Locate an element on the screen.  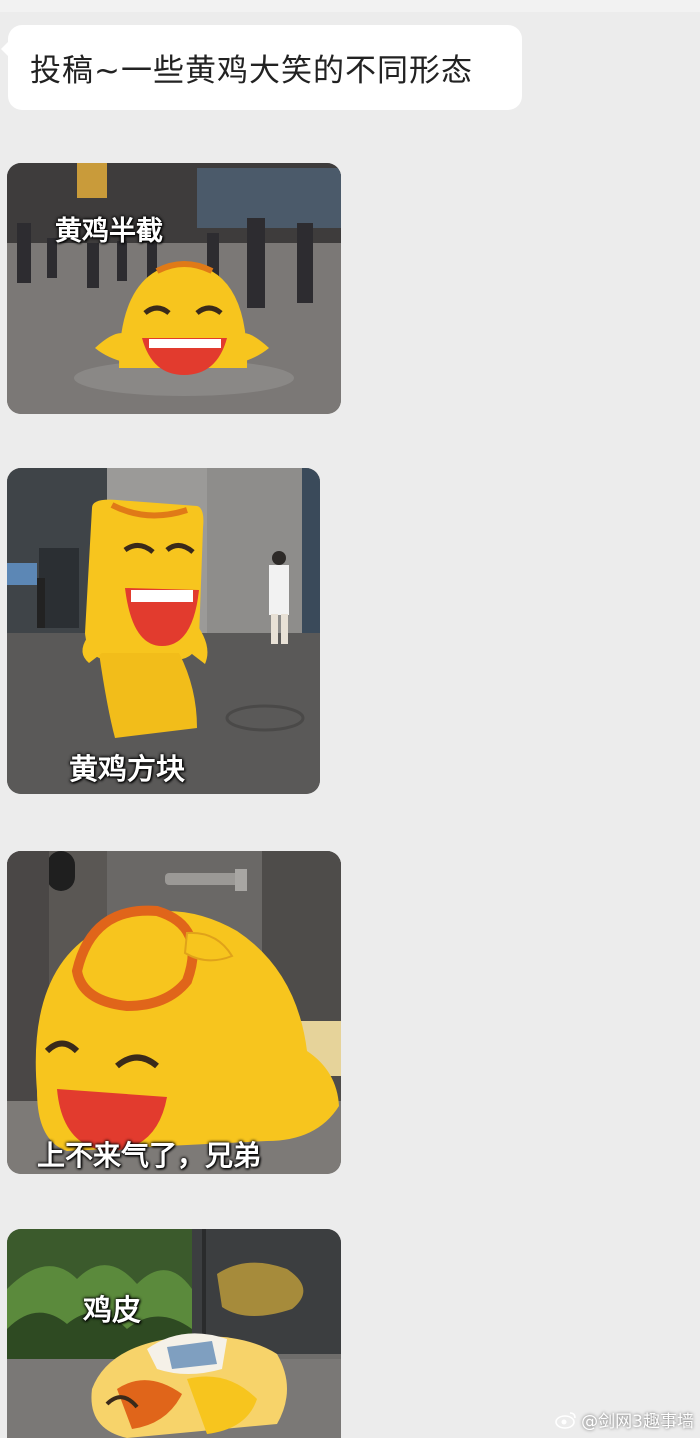
weibo-icon is located at coordinates (565, 1420).